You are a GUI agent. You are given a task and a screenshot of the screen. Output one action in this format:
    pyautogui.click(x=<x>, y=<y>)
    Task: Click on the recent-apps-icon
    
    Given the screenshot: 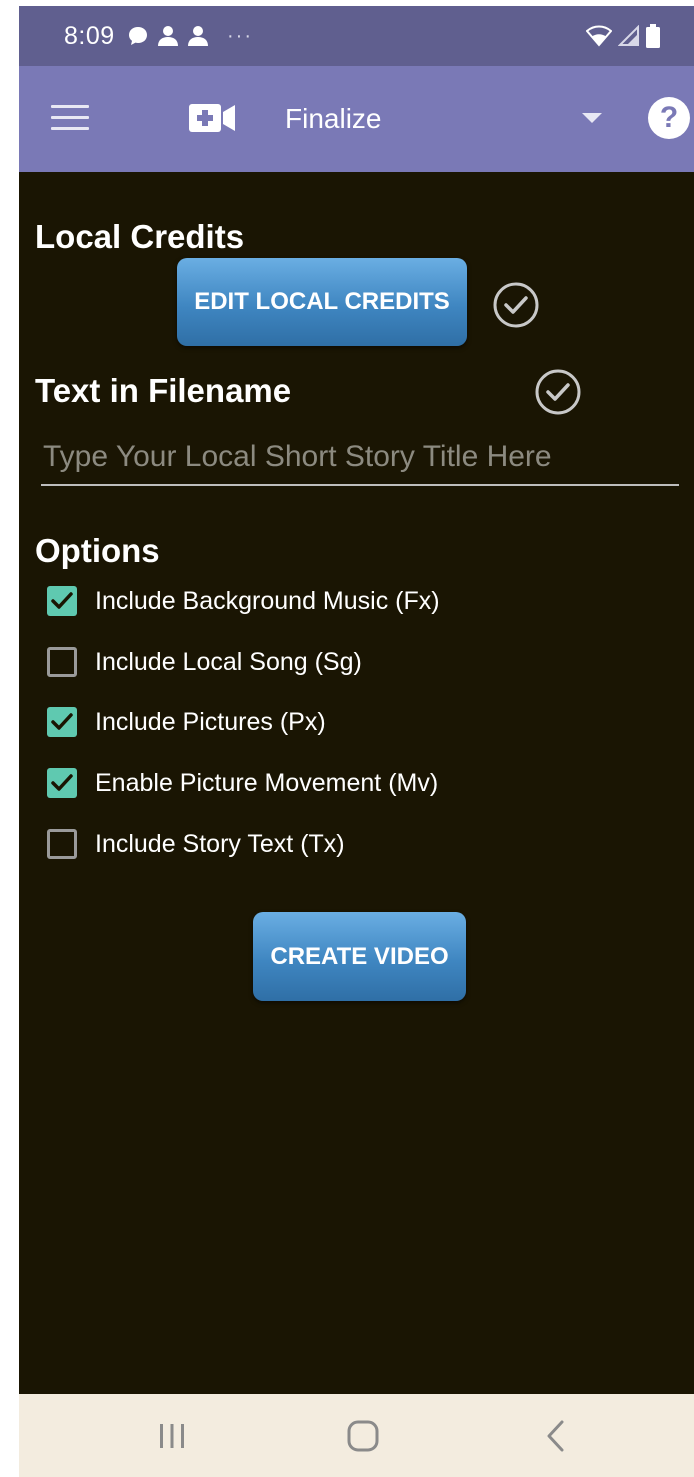 What is the action you would take?
    pyautogui.click(x=172, y=1436)
    